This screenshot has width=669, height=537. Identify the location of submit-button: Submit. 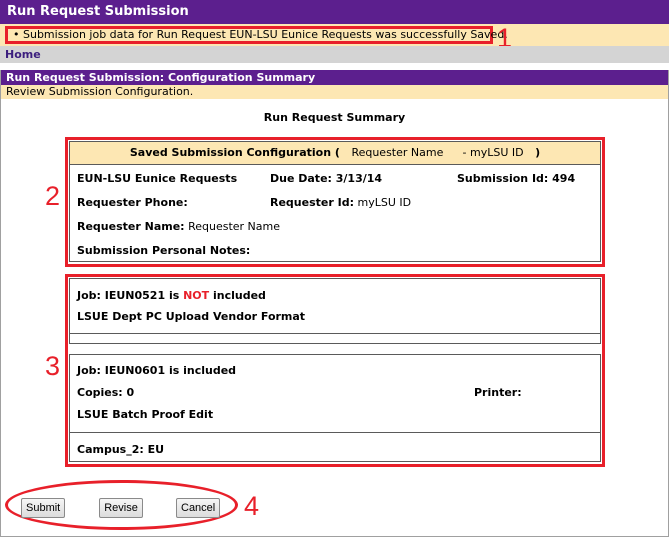
(43, 508).